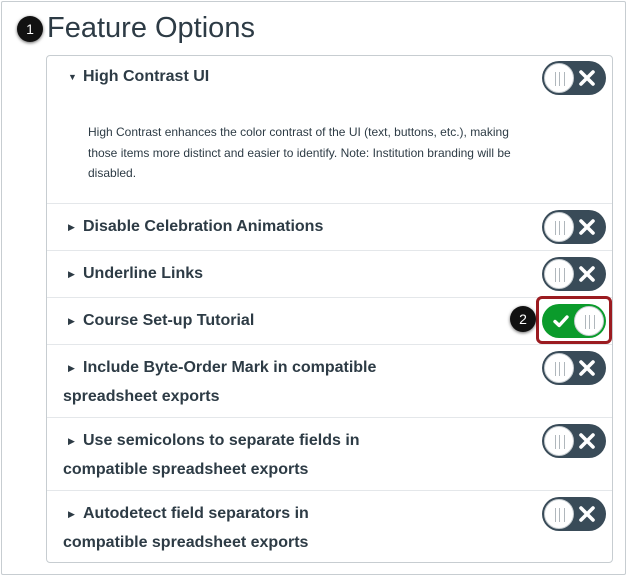 The height and width of the screenshot is (578, 629). Describe the element at coordinates (158, 320) in the screenshot. I see `feature-title: Course Set-up Tutorial` at that location.